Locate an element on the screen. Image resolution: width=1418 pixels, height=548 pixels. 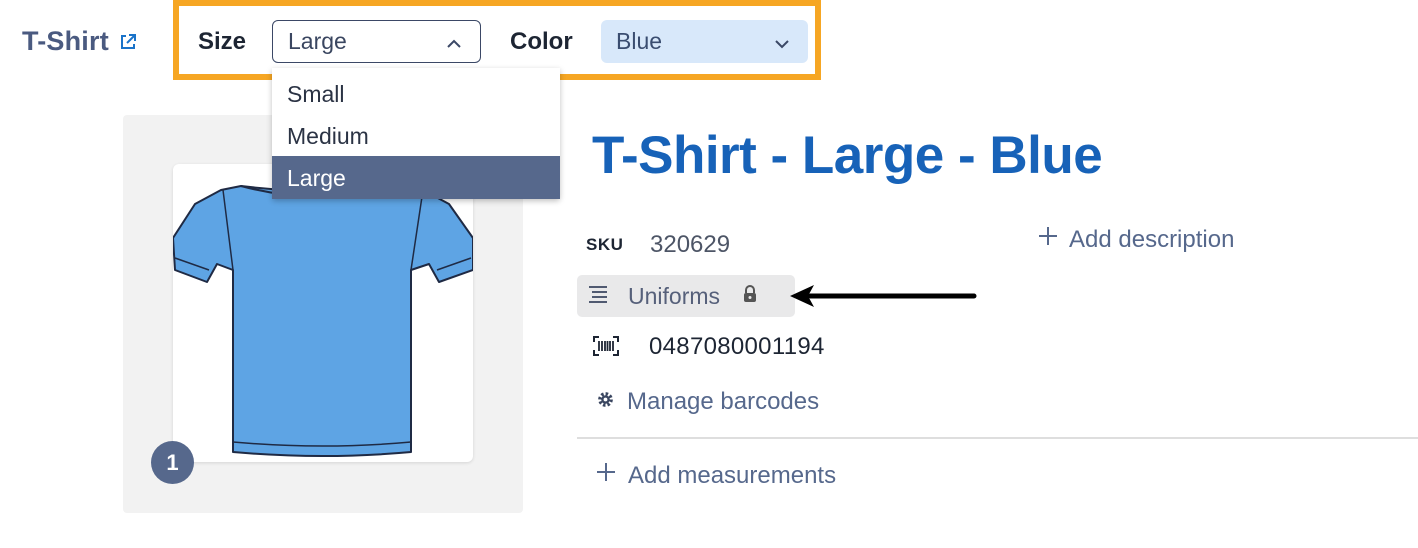
page-title: T-Shirt - Large - Blue is located at coordinates (847, 155).